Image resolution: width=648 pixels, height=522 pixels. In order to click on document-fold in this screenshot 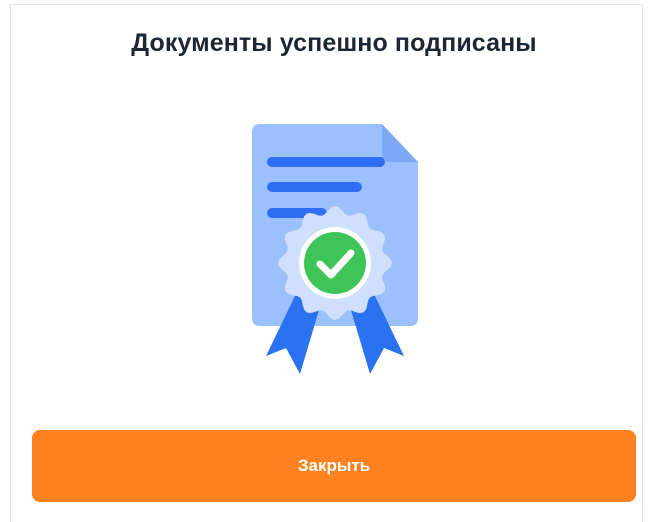, I will do `click(400, 143)`.